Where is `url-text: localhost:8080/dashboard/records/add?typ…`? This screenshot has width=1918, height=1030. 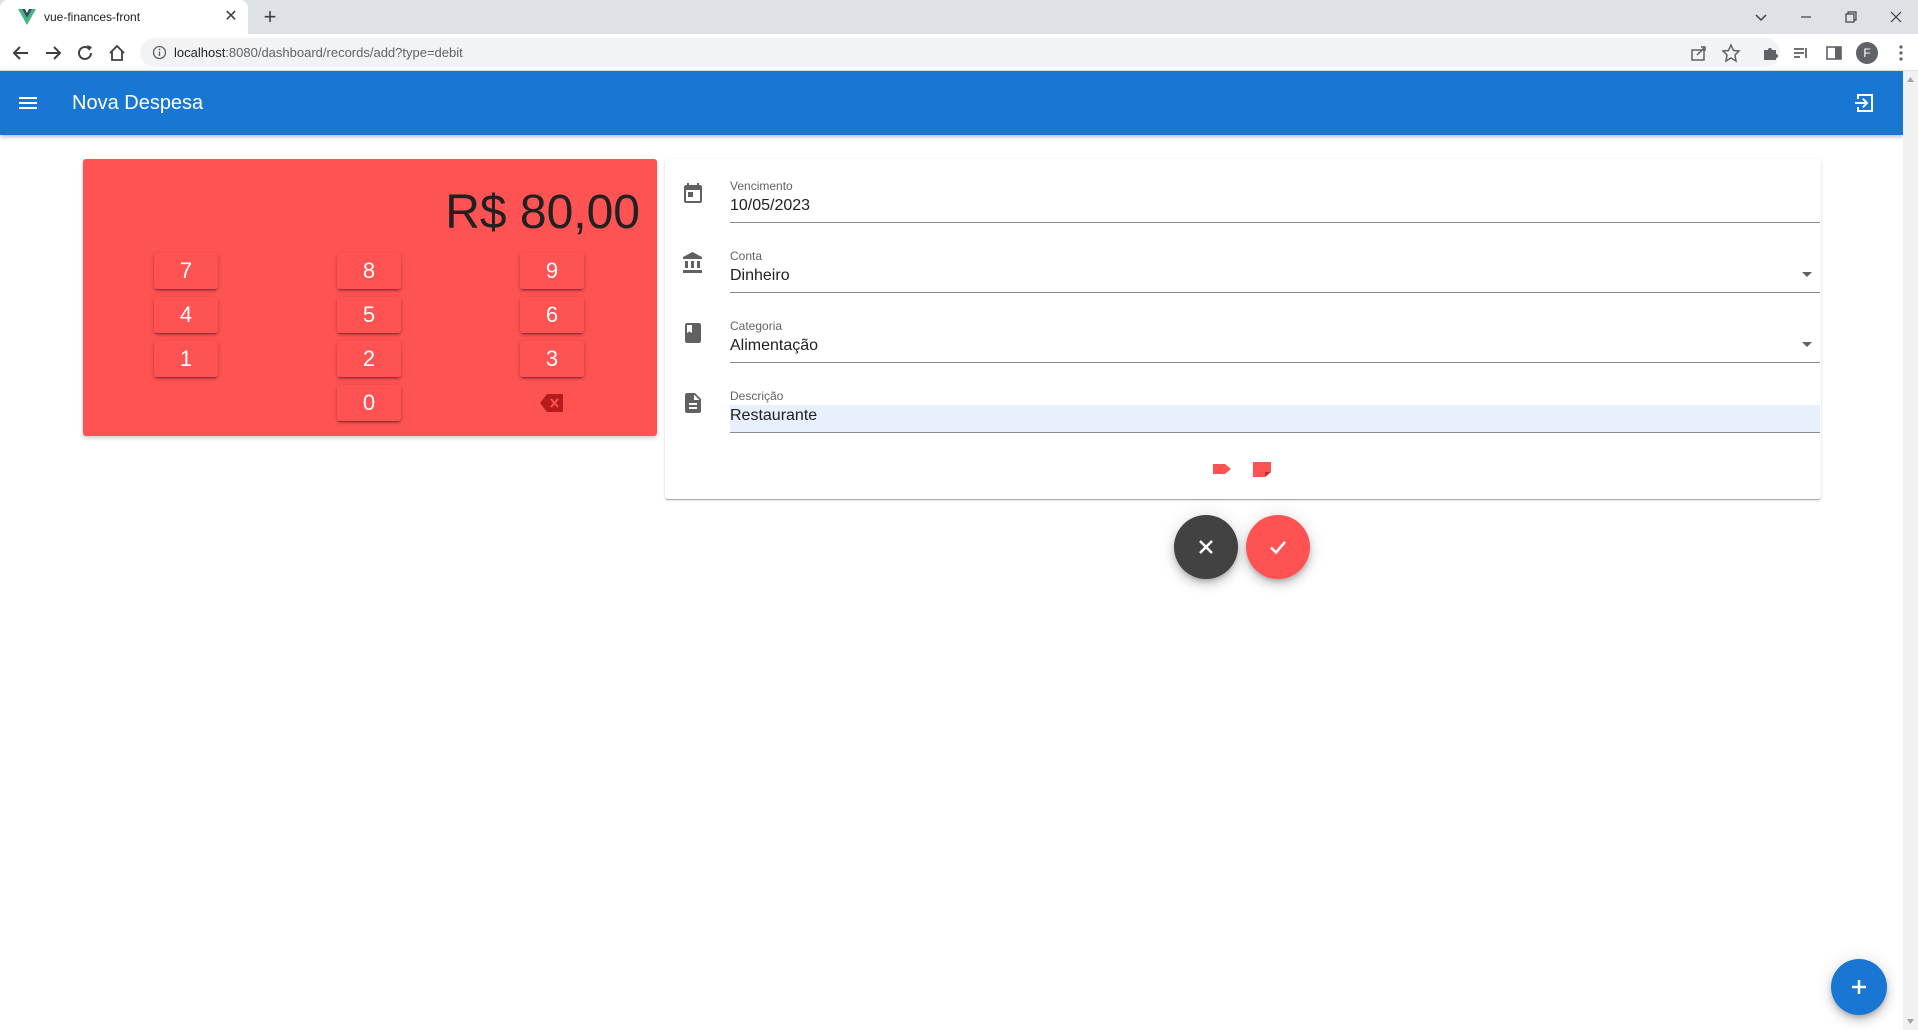 url-text: localhost:8080/dashboard/records/add?typ… is located at coordinates (318, 52).